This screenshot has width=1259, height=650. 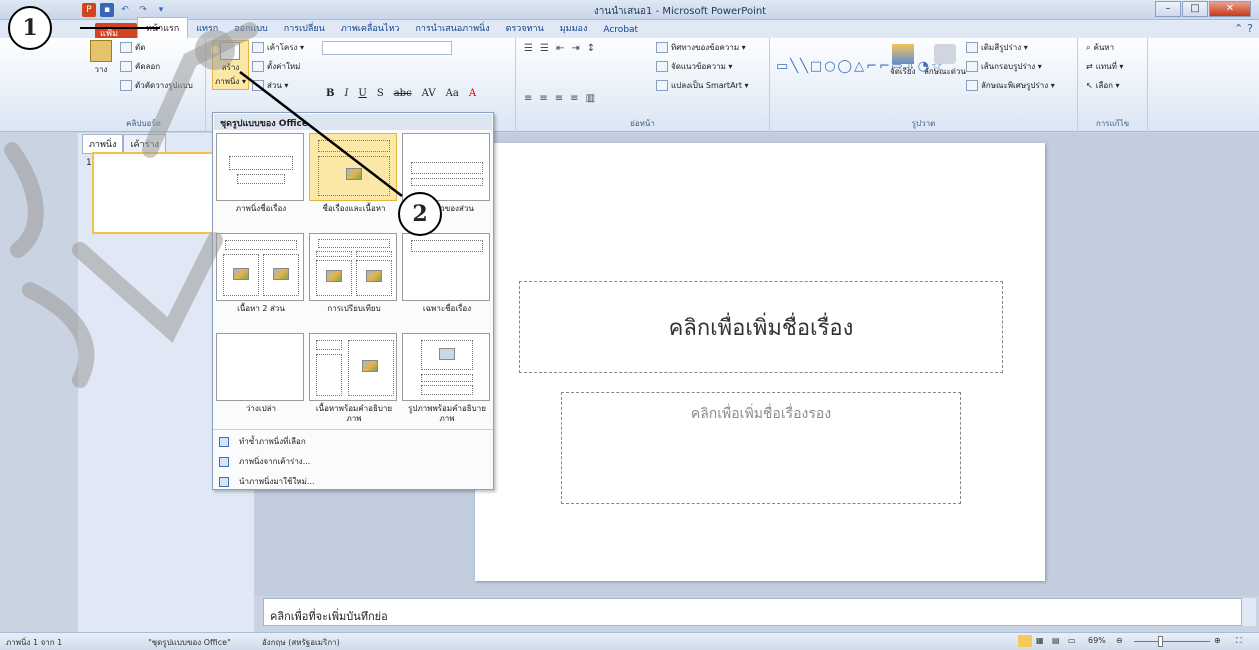 What do you see at coordinates (116, 31) in the screenshot?
I see `tab-file: แฟ้ม` at bounding box center [116, 31].